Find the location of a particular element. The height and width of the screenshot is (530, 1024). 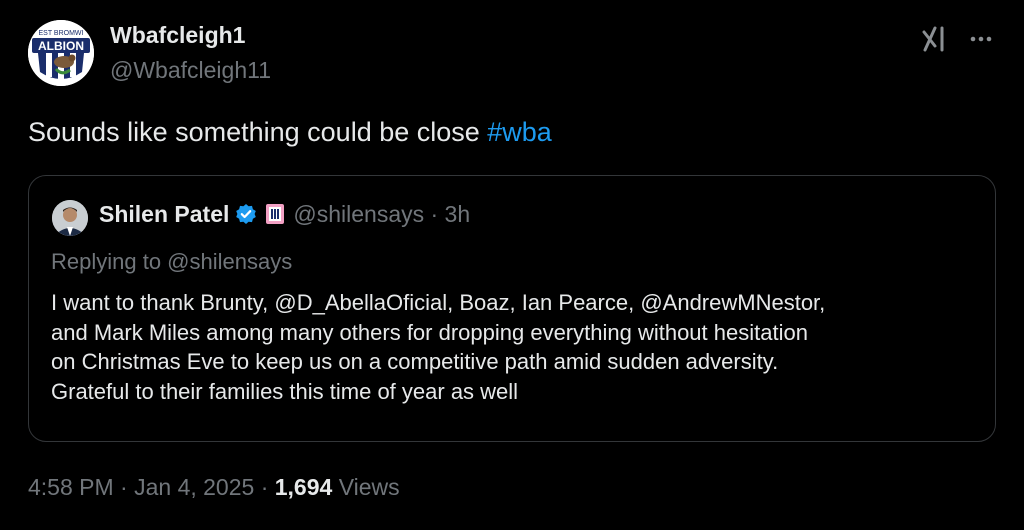

views-label: Views is located at coordinates (366, 487).